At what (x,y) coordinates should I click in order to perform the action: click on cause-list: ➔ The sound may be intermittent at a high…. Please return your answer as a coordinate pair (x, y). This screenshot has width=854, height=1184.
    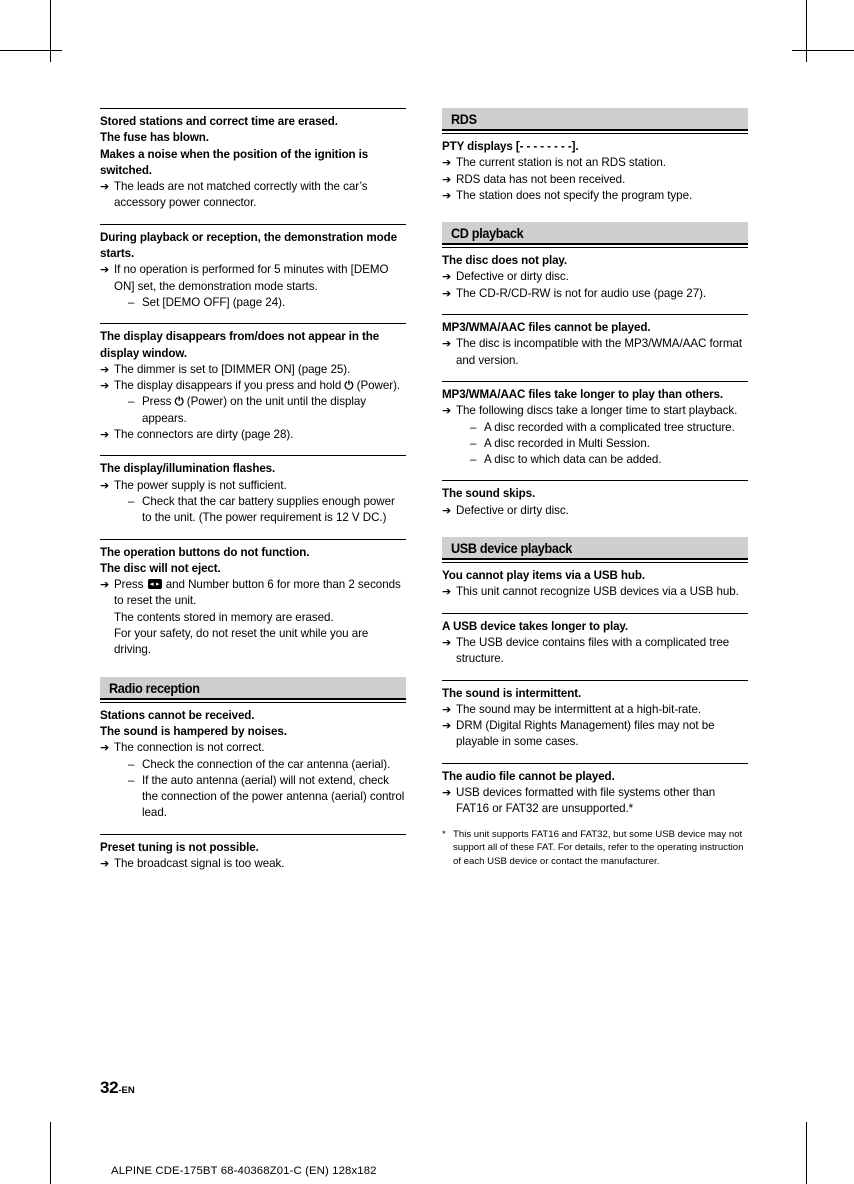
    Looking at the image, I should click on (595, 726).